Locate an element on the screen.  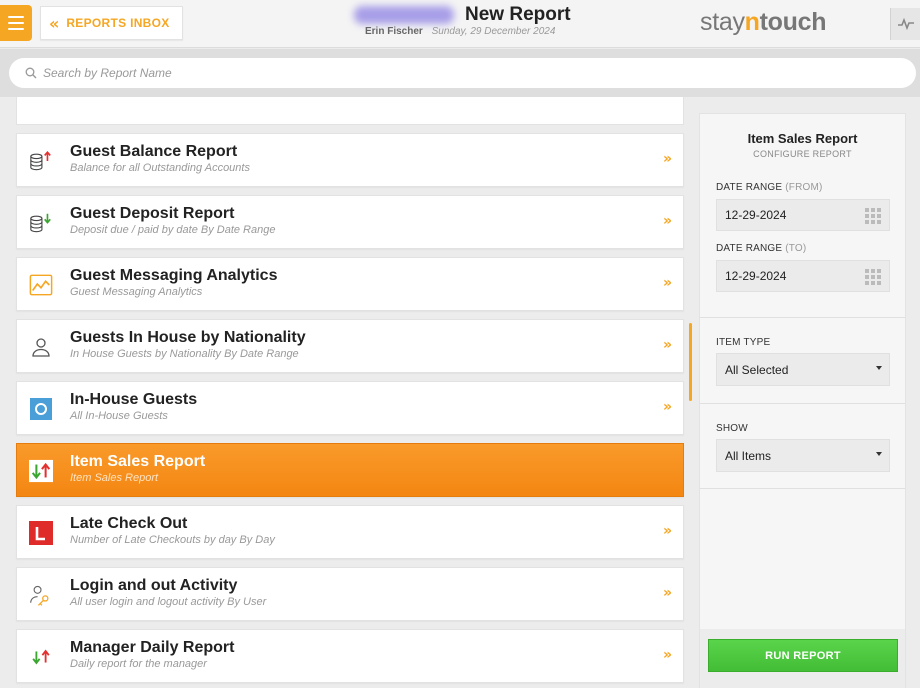
date-to-label: DATE RANGE (TO) is located at coordinates (761, 248).